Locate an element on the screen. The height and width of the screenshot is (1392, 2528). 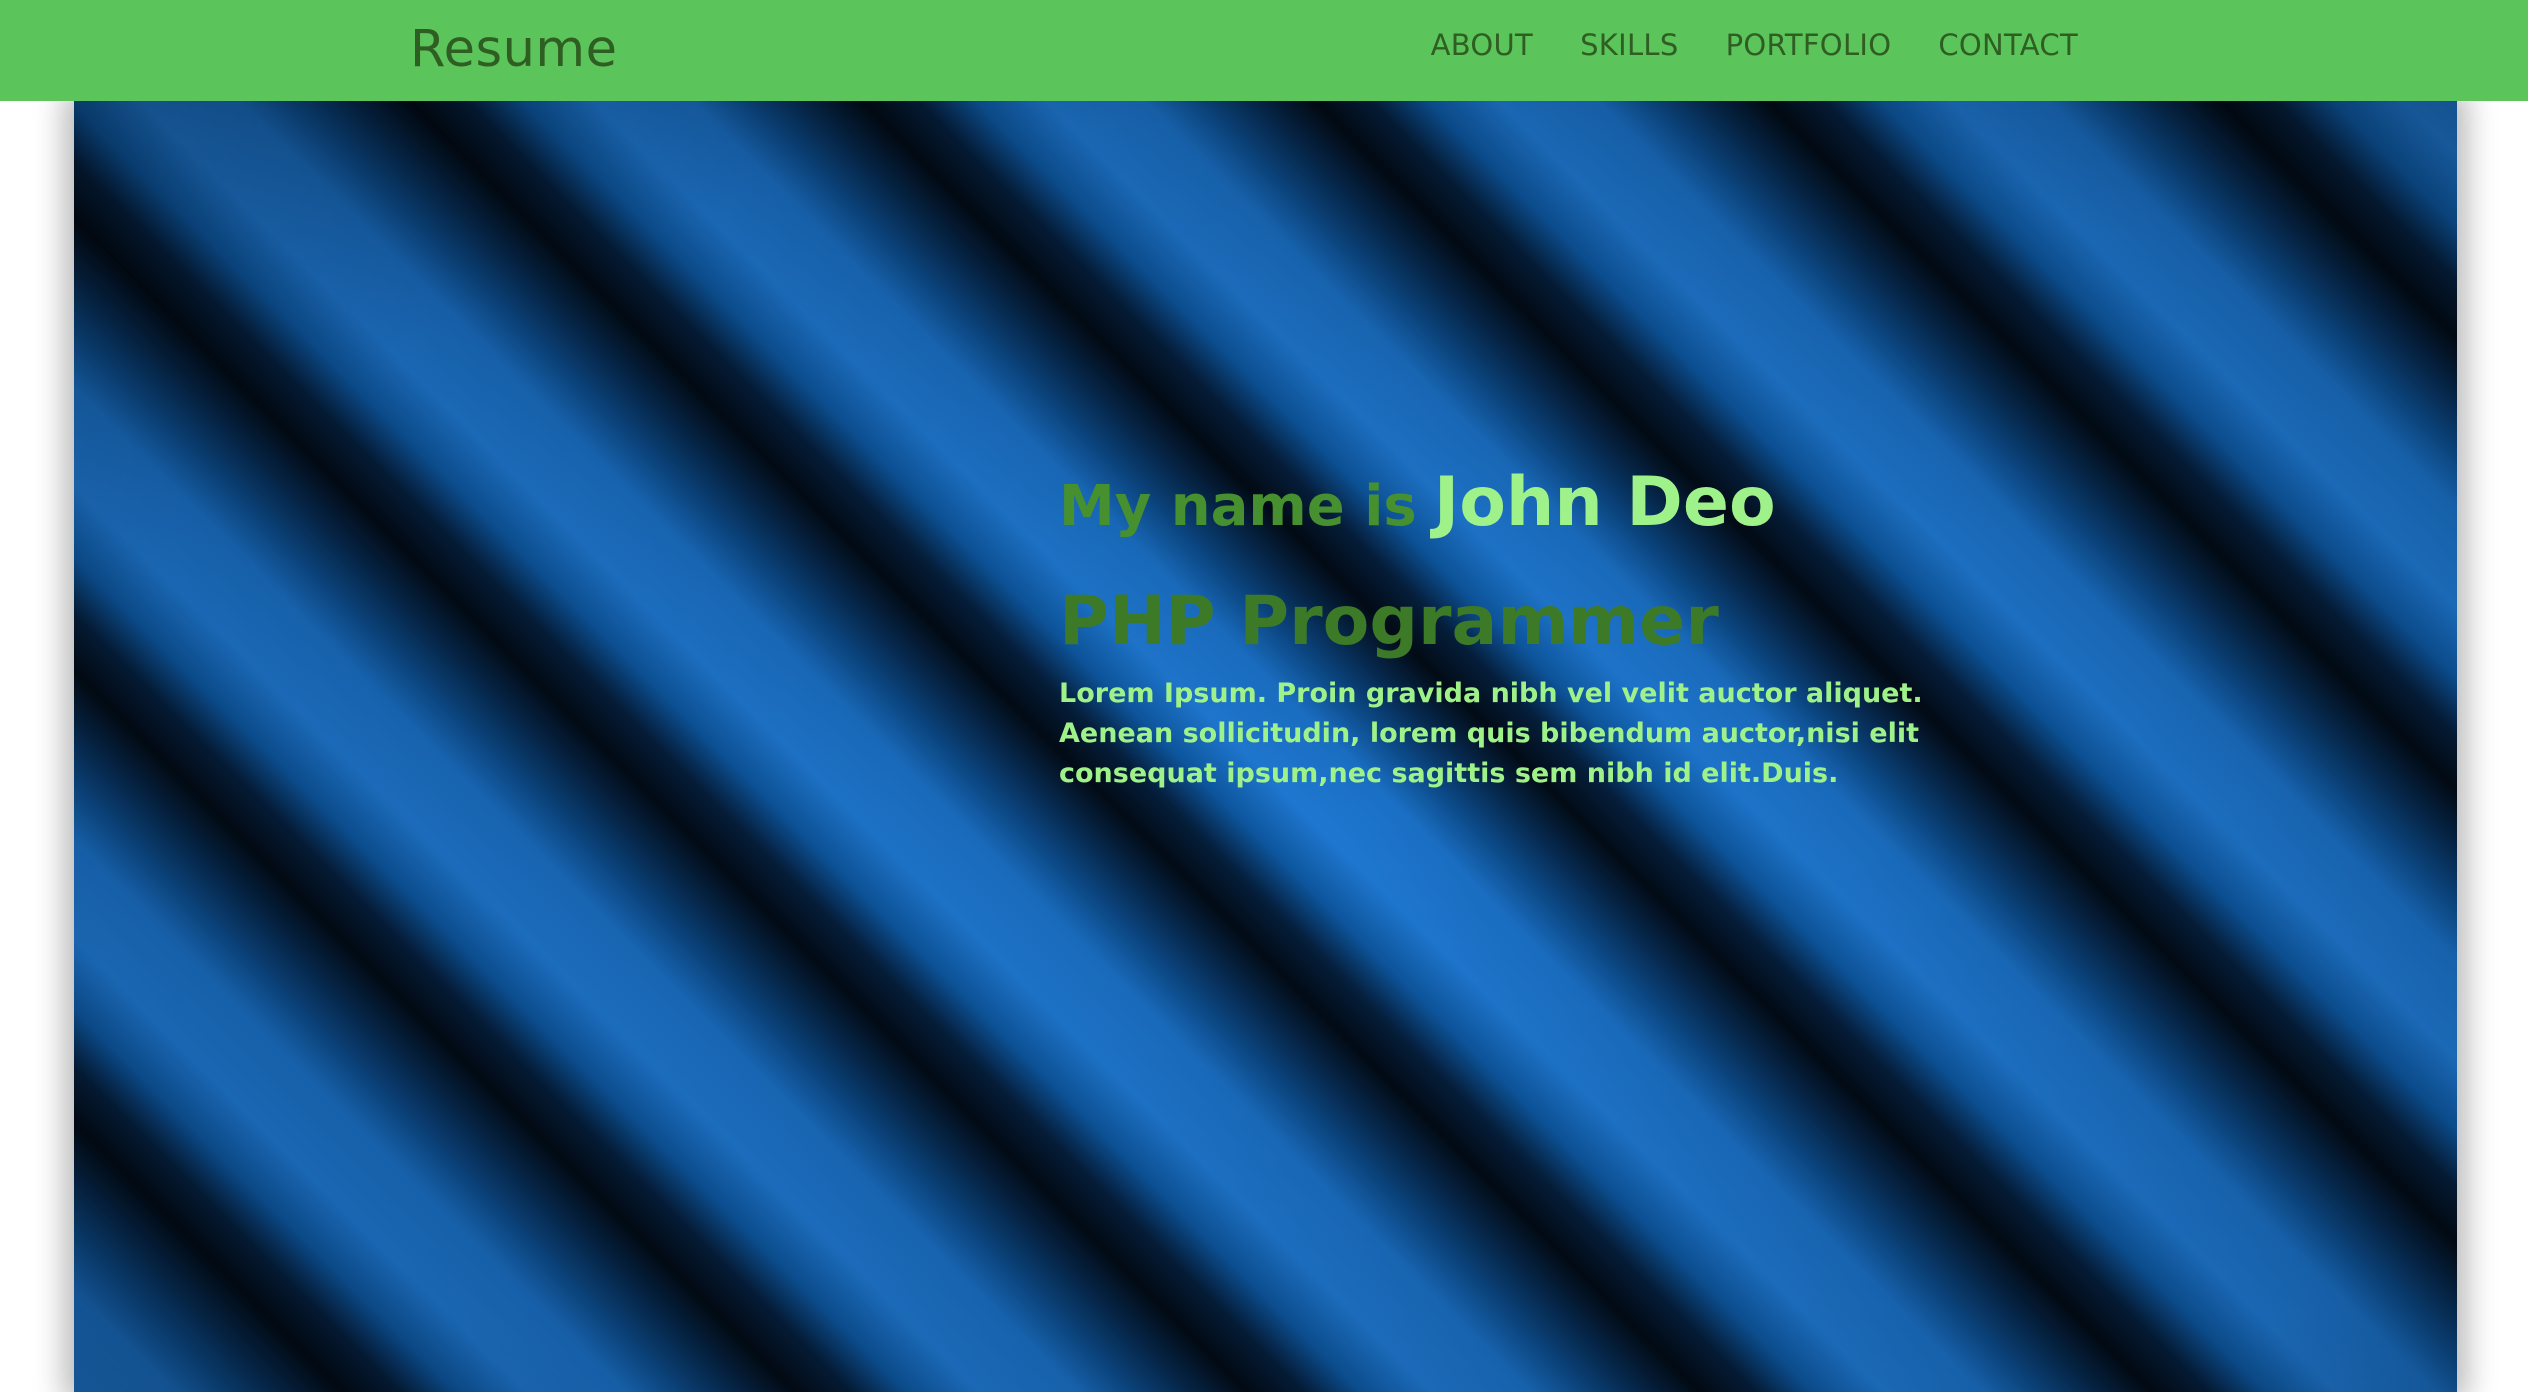
person-name: John Deo is located at coordinates (1604, 502).